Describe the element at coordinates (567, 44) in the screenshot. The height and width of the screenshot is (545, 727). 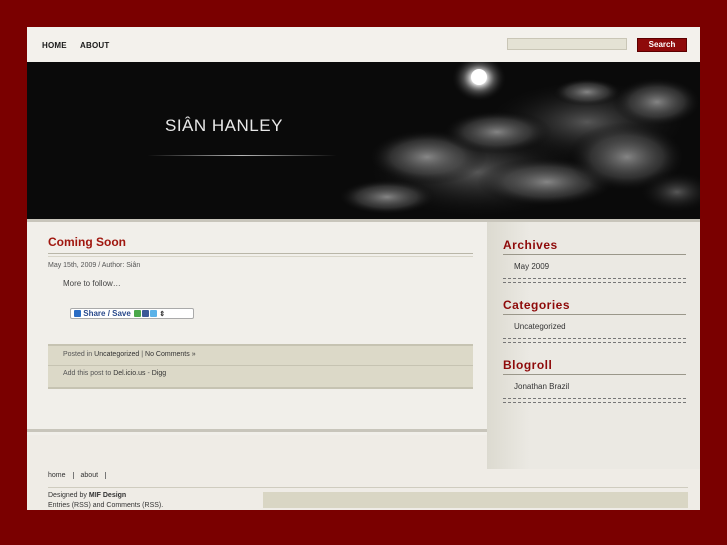
I see `search-input` at that location.